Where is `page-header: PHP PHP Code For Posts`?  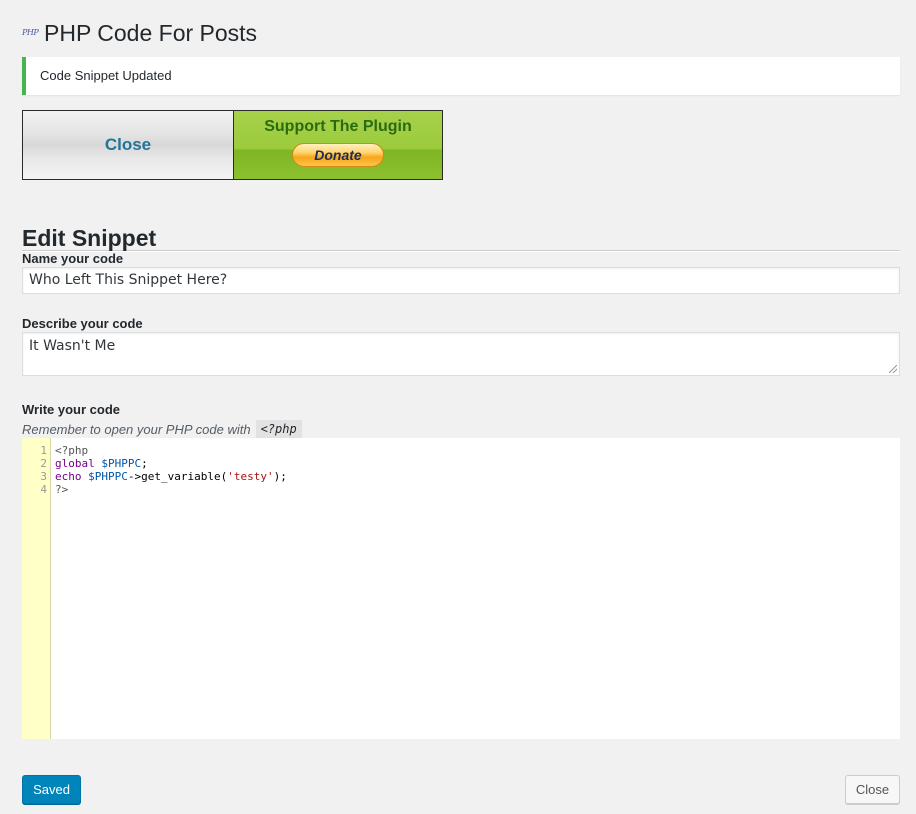 page-header: PHP PHP Code For Posts is located at coordinates (139, 33).